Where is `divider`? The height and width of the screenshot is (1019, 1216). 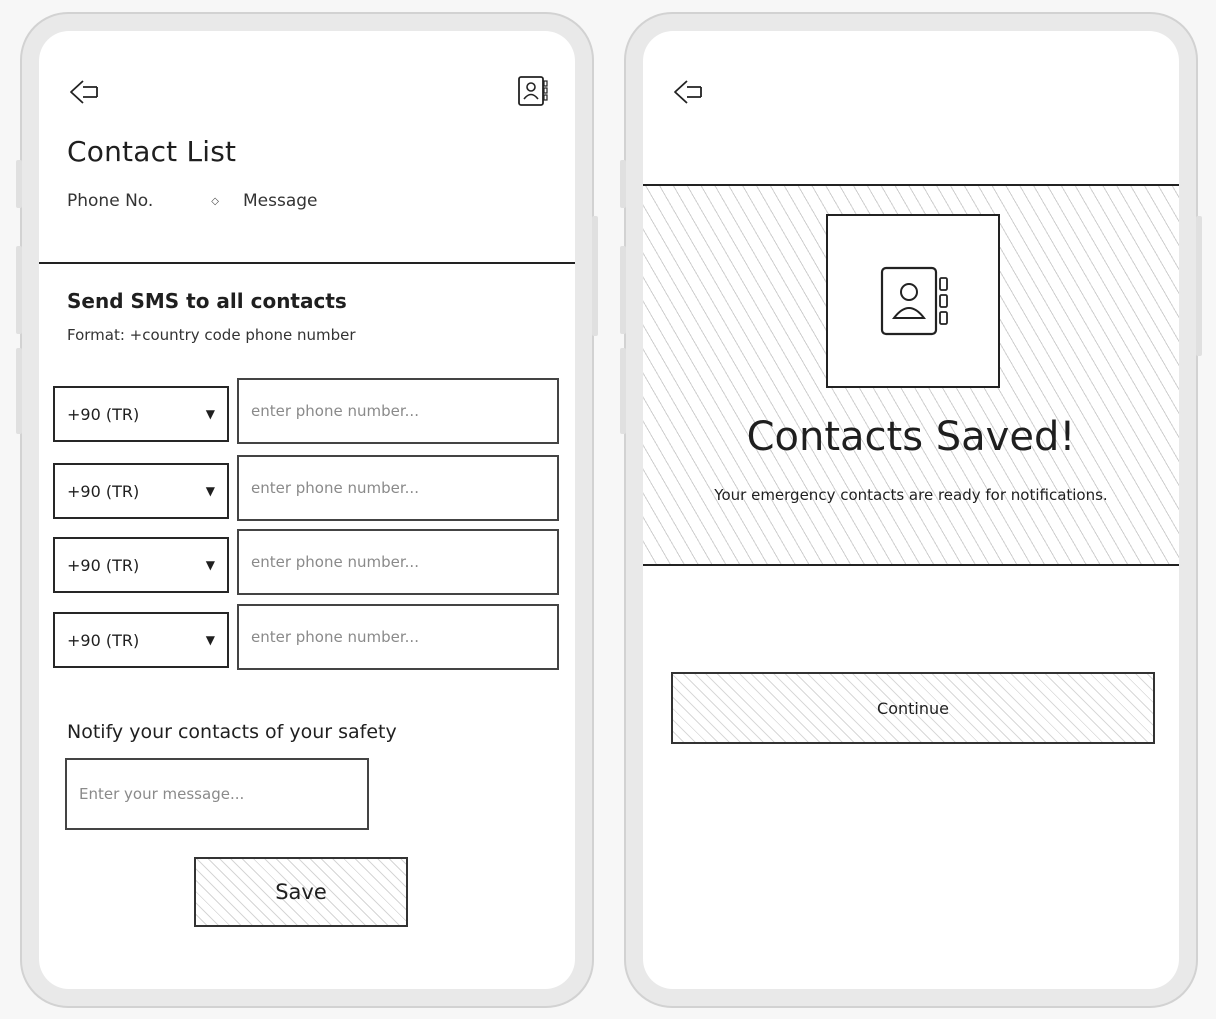 divider is located at coordinates (307, 263).